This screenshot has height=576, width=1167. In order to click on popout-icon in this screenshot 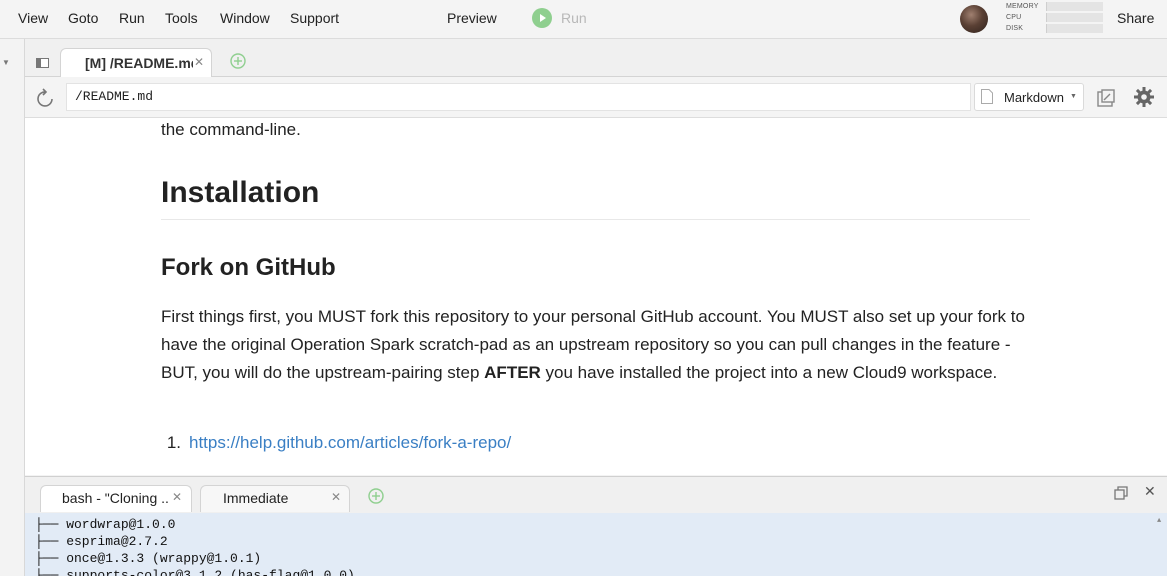, I will do `click(1106, 98)`.